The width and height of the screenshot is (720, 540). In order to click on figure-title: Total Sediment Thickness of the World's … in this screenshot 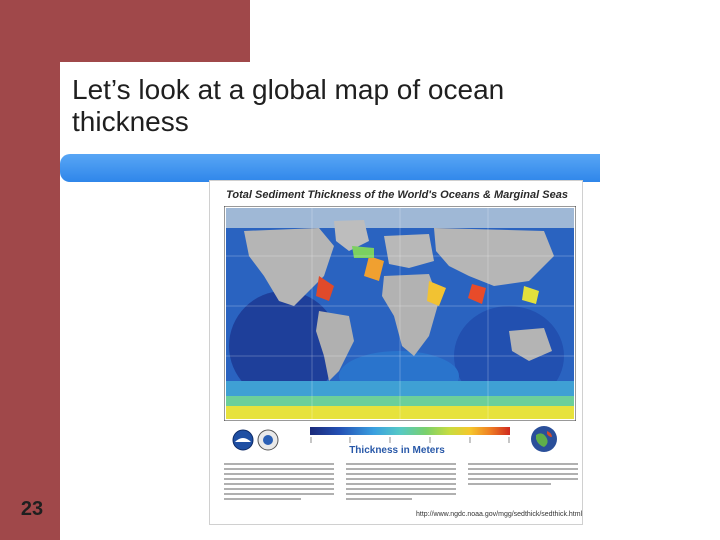, I will do `click(397, 195)`.